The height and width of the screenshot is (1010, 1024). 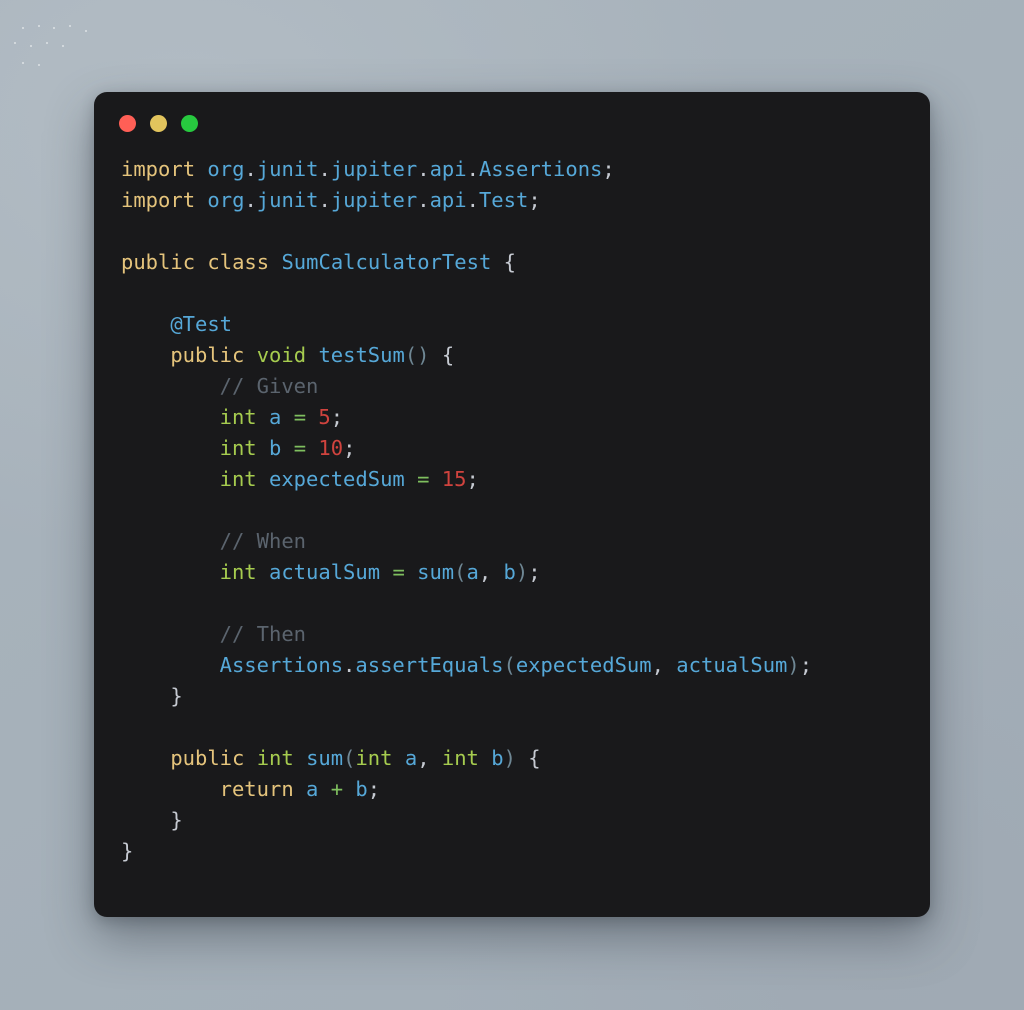 What do you see at coordinates (226, 169) in the screenshot?
I see `code-token-id: org` at bounding box center [226, 169].